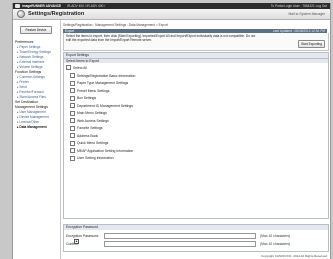 The image size is (333, 259). I want to click on export-item-label: Department ID Management Settings, so click(105, 105).